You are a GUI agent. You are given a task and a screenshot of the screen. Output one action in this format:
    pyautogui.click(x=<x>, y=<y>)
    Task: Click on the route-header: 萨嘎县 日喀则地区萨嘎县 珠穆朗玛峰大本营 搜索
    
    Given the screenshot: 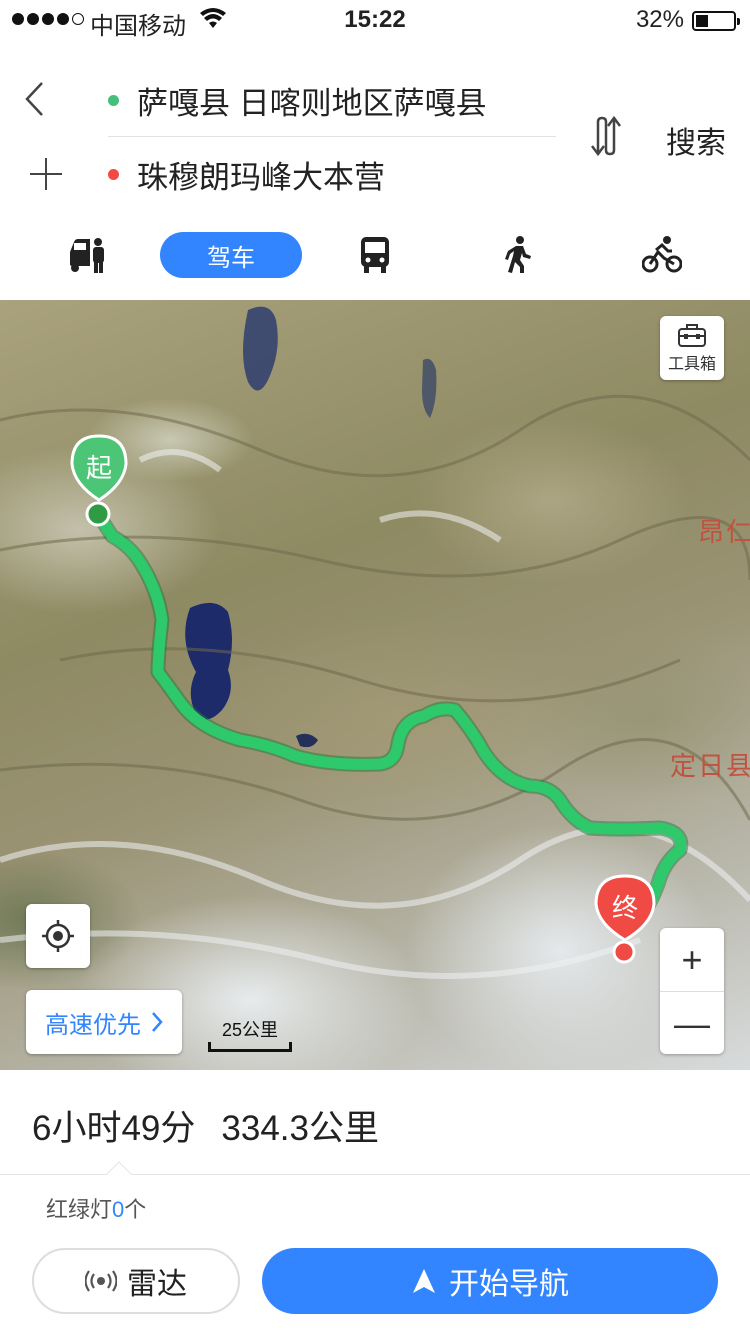 What is the action you would take?
    pyautogui.click(x=375, y=125)
    